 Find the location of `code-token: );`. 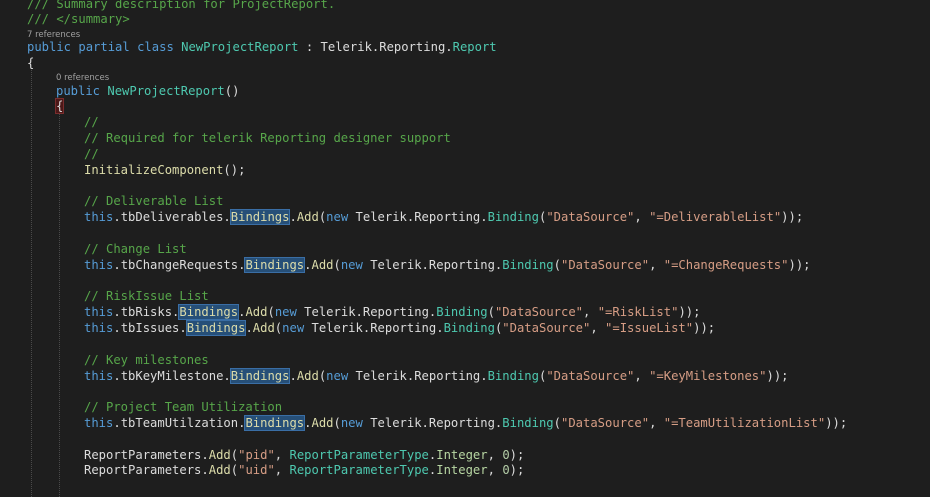

code-token: ); is located at coordinates (517, 455).